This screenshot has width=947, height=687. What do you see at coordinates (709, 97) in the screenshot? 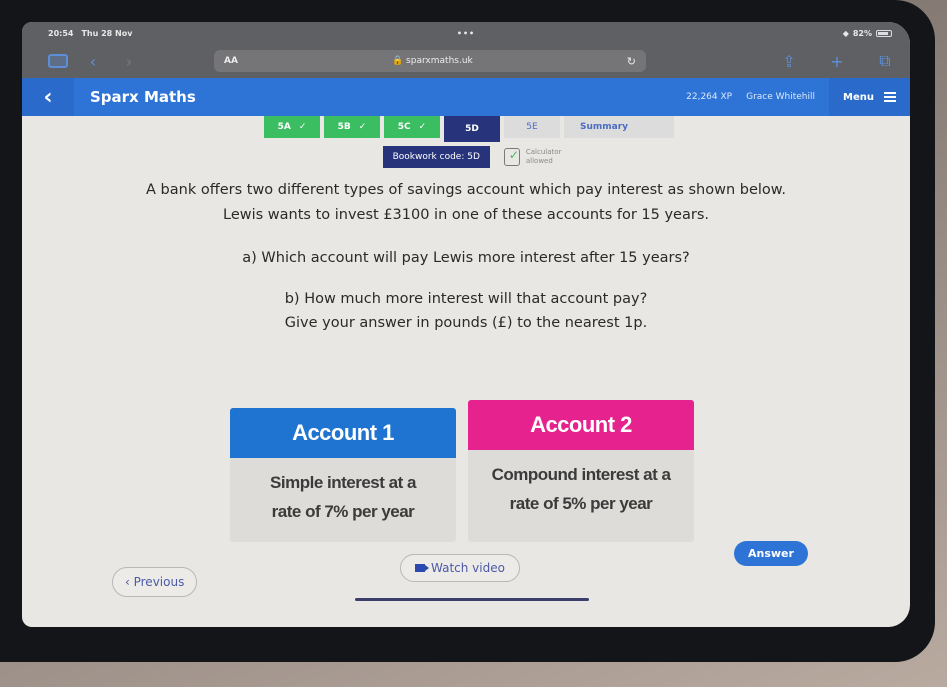
I see `xp-count: 22,264 XP` at bounding box center [709, 97].